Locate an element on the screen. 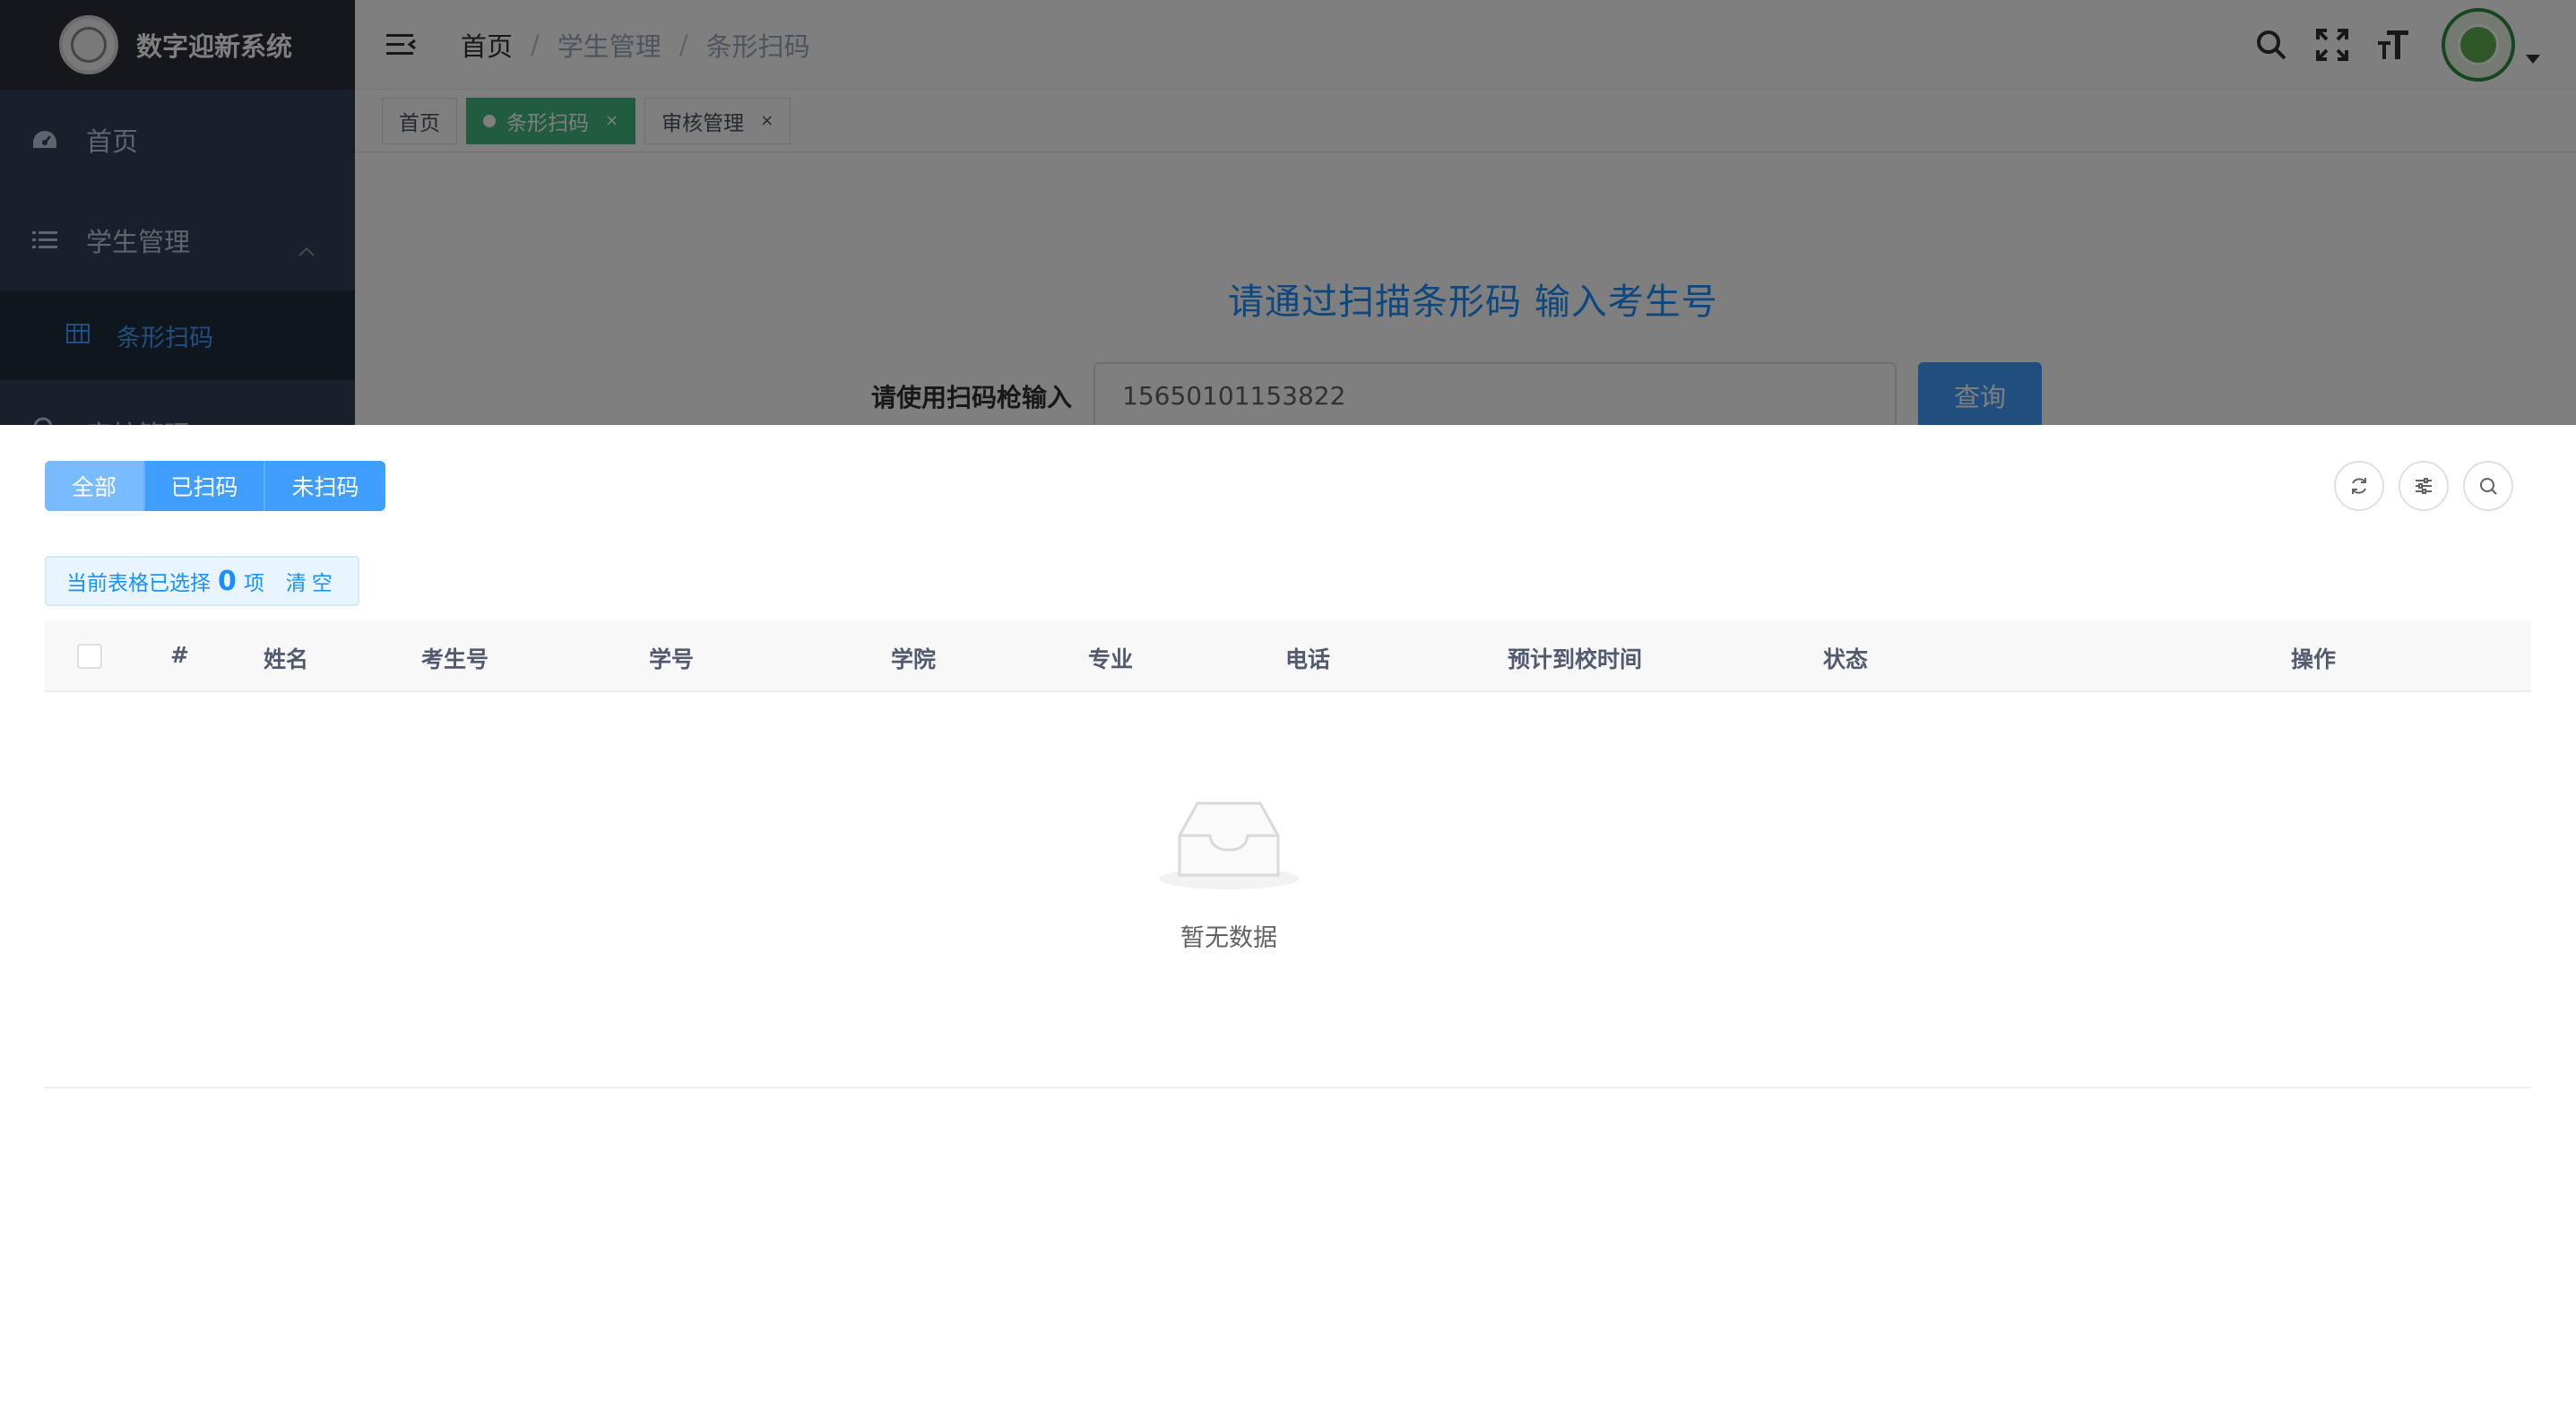  filter-all-button: 全部 is located at coordinates (95, 486).